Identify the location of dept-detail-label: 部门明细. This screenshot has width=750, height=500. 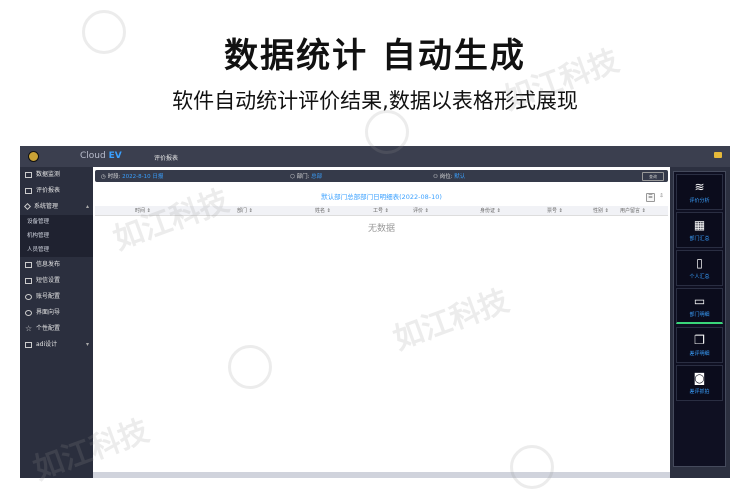
(699, 315).